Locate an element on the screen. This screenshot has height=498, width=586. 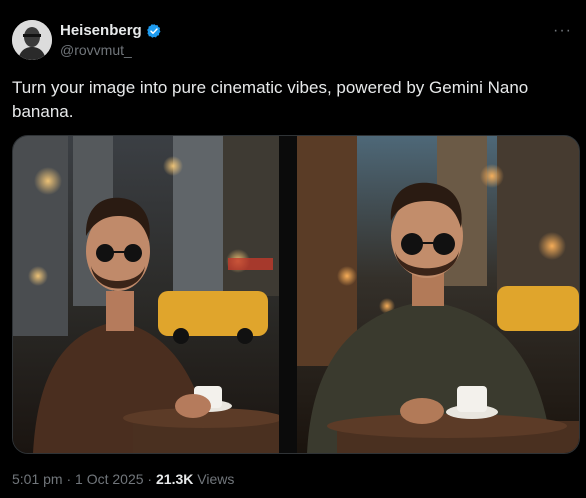
media-divider is located at coordinates (288, 294).